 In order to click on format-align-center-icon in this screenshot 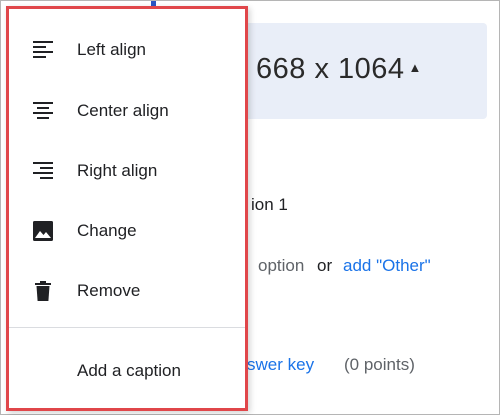, I will do `click(43, 110)`.